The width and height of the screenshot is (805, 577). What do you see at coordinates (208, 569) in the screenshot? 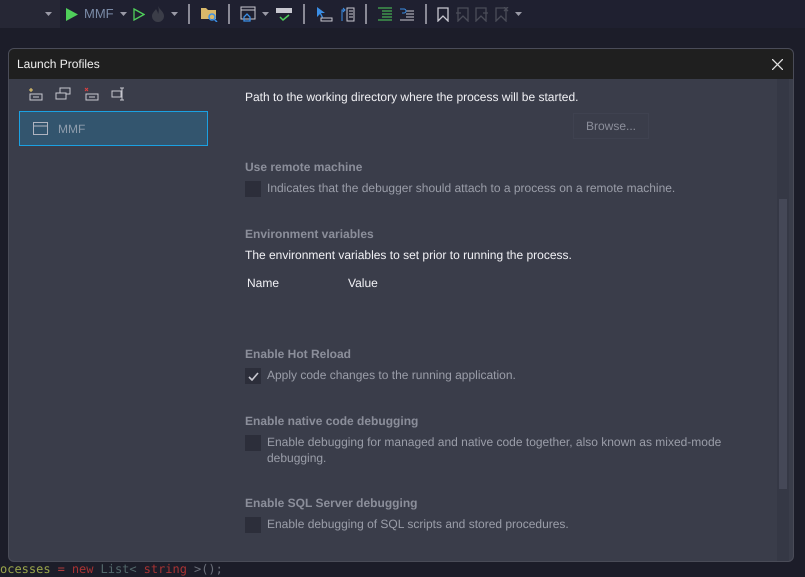
I see `code-token: >();` at bounding box center [208, 569].